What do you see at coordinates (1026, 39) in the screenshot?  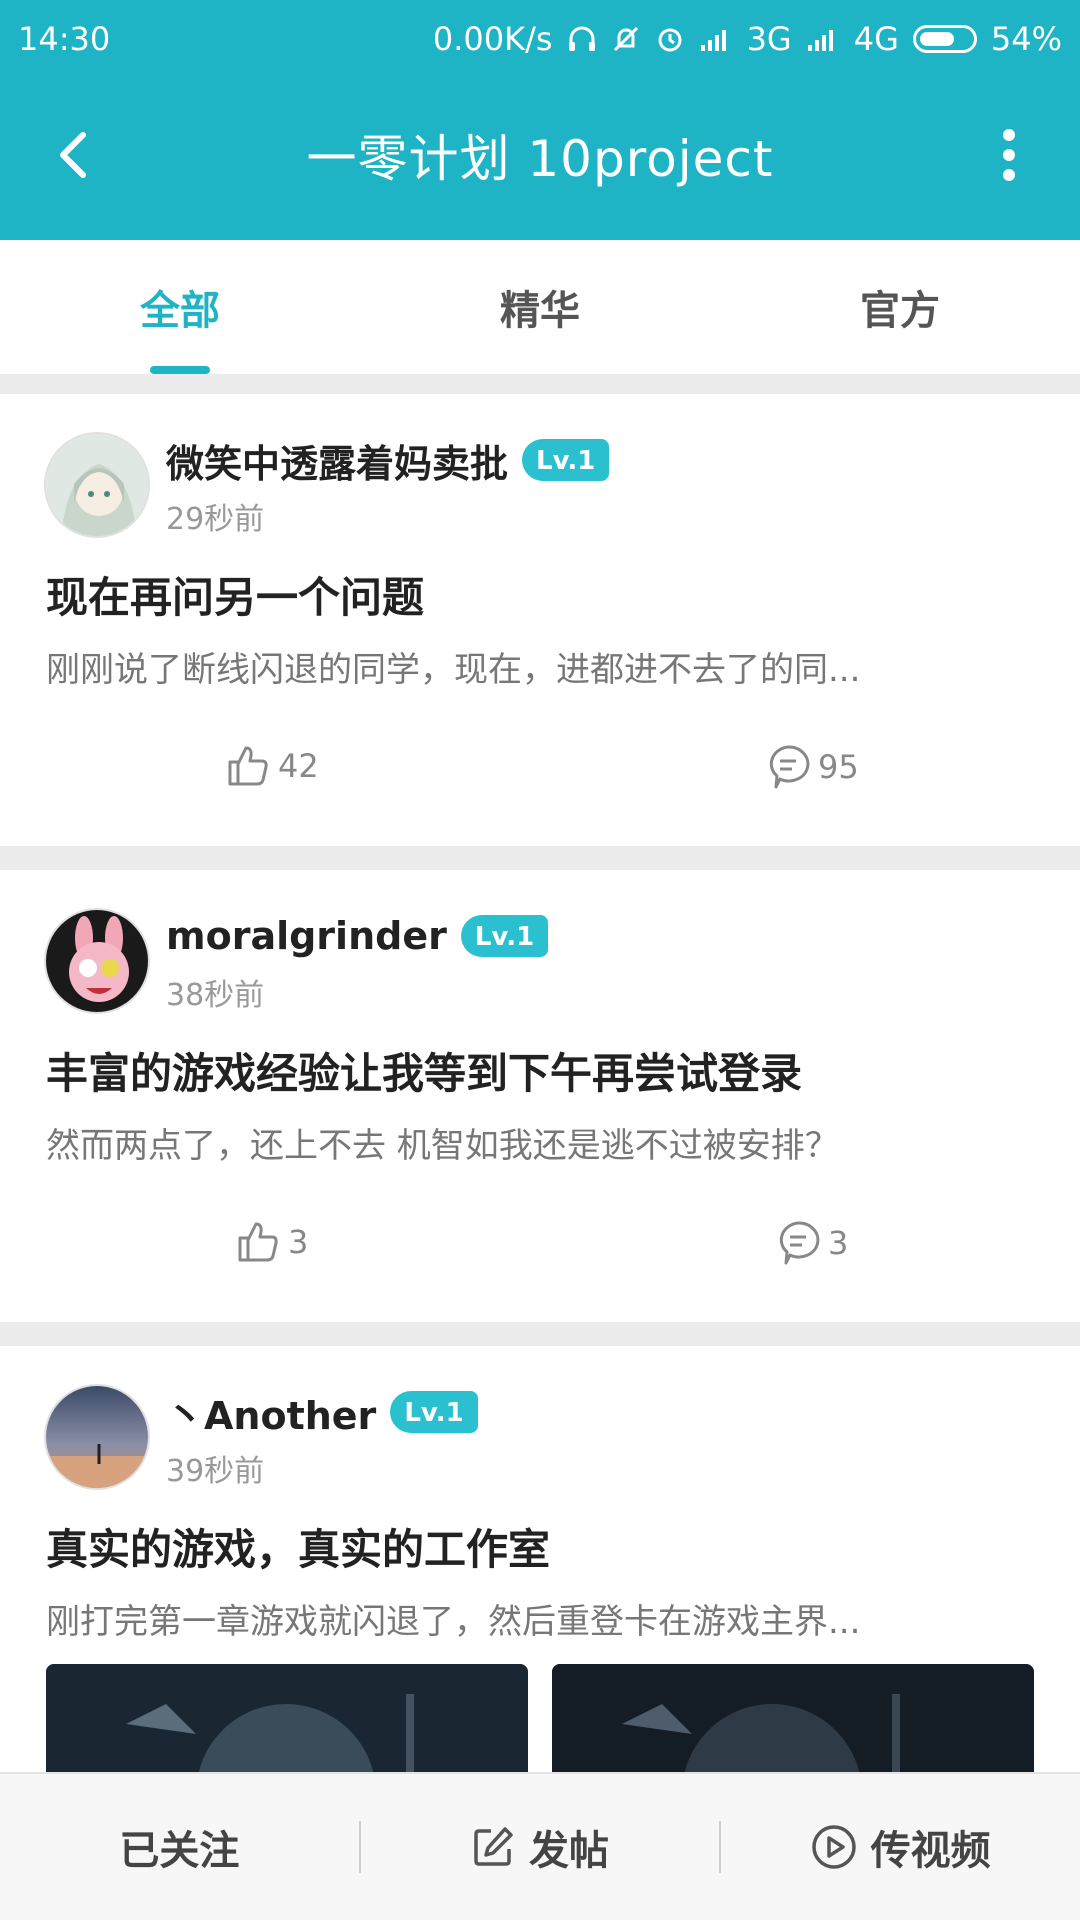 I see `battery-level: 54%` at bounding box center [1026, 39].